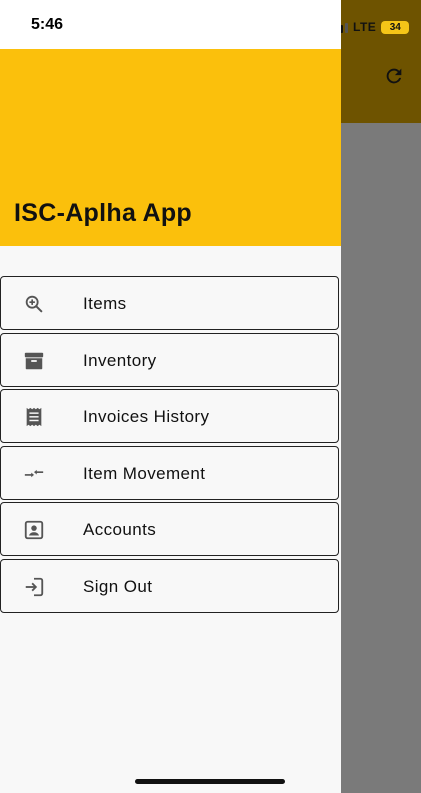 This screenshot has width=421, height=793. I want to click on status-bar-left: 5:46, so click(170, 24).